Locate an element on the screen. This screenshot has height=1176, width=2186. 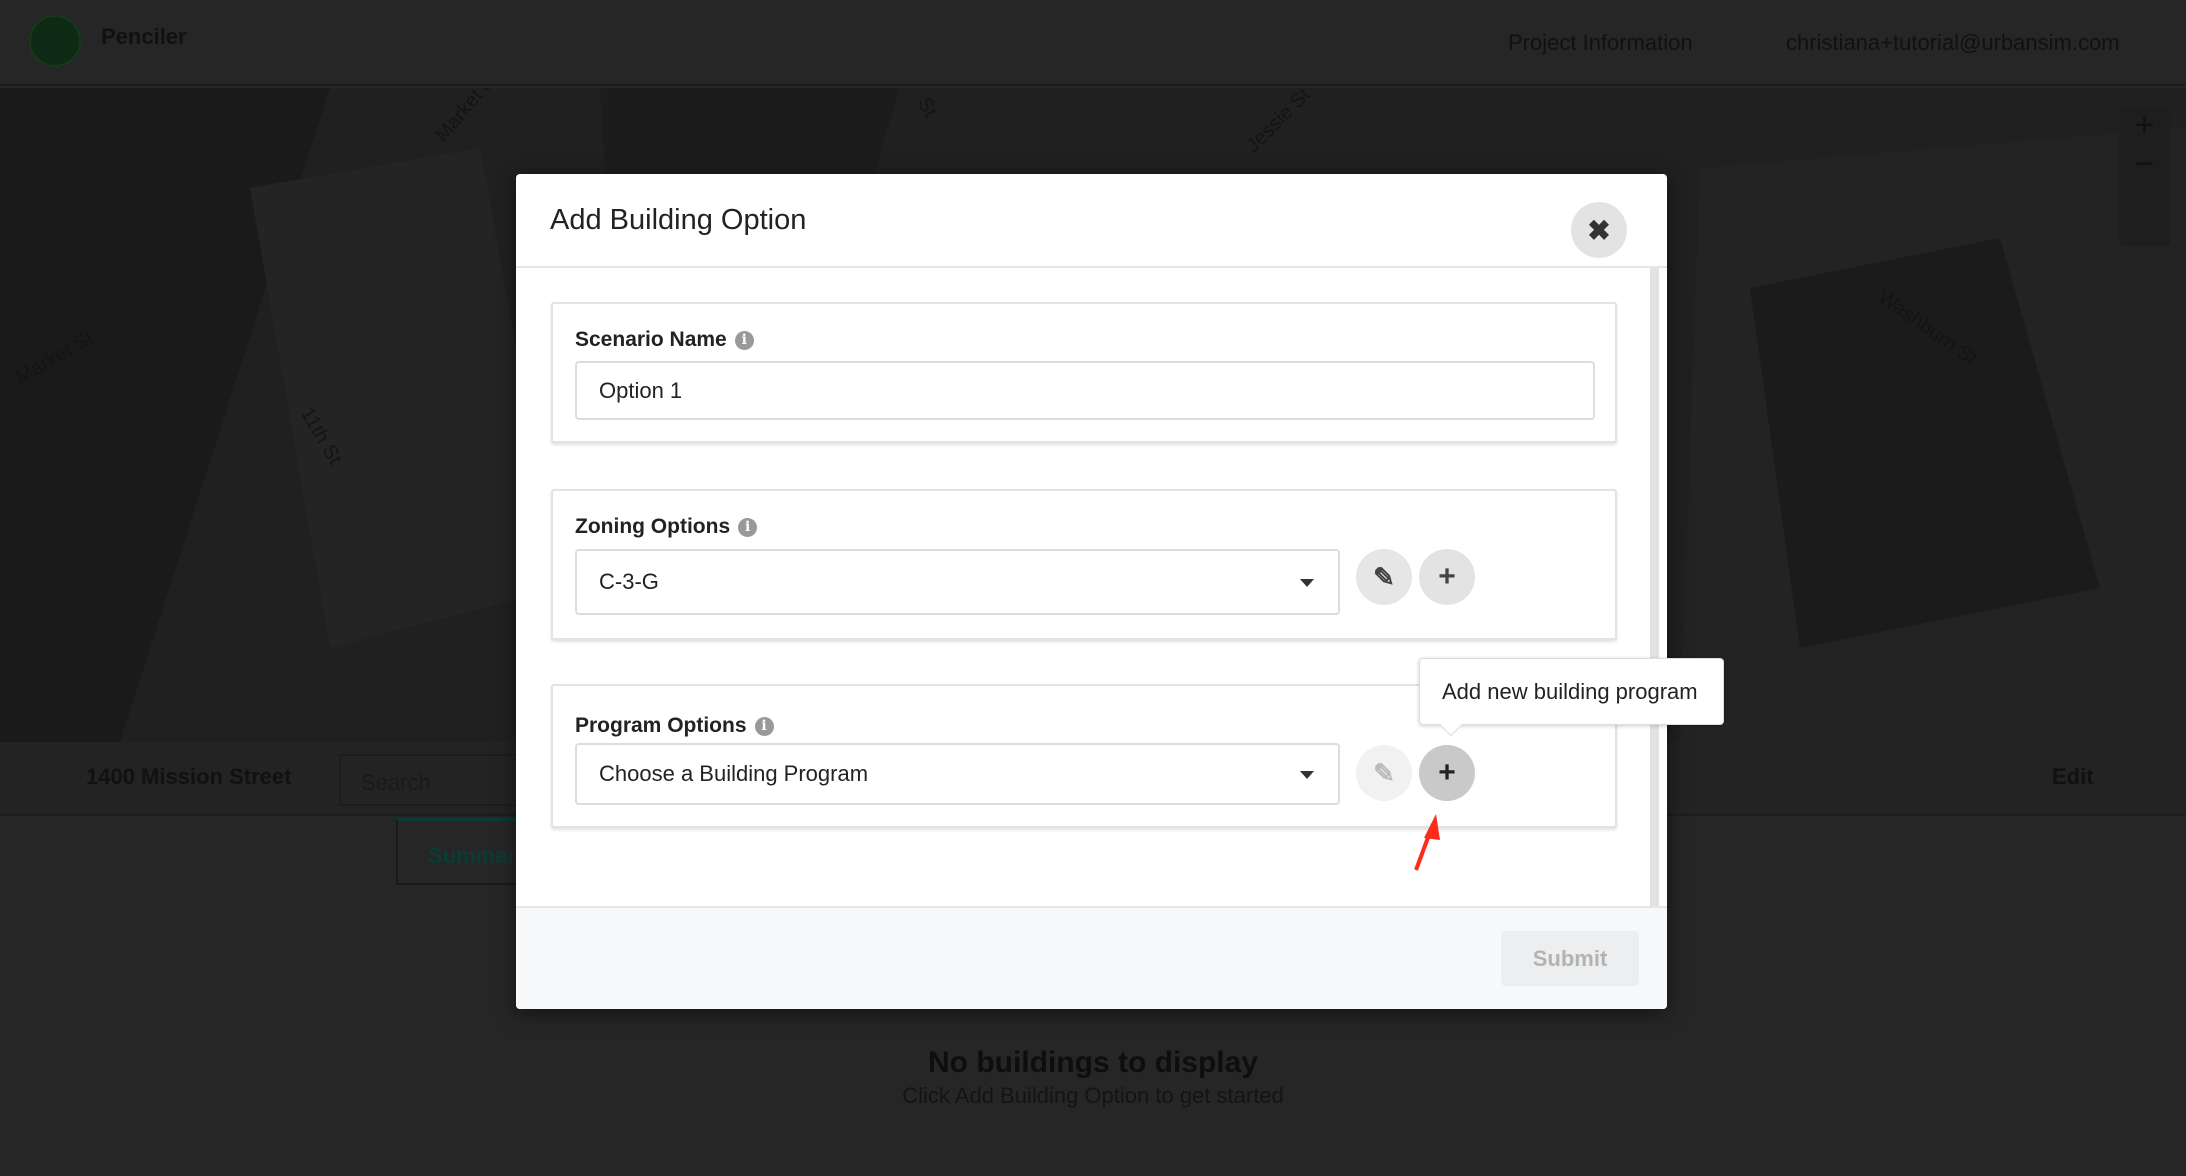
zoning-select: C-3-G is located at coordinates (957, 582).